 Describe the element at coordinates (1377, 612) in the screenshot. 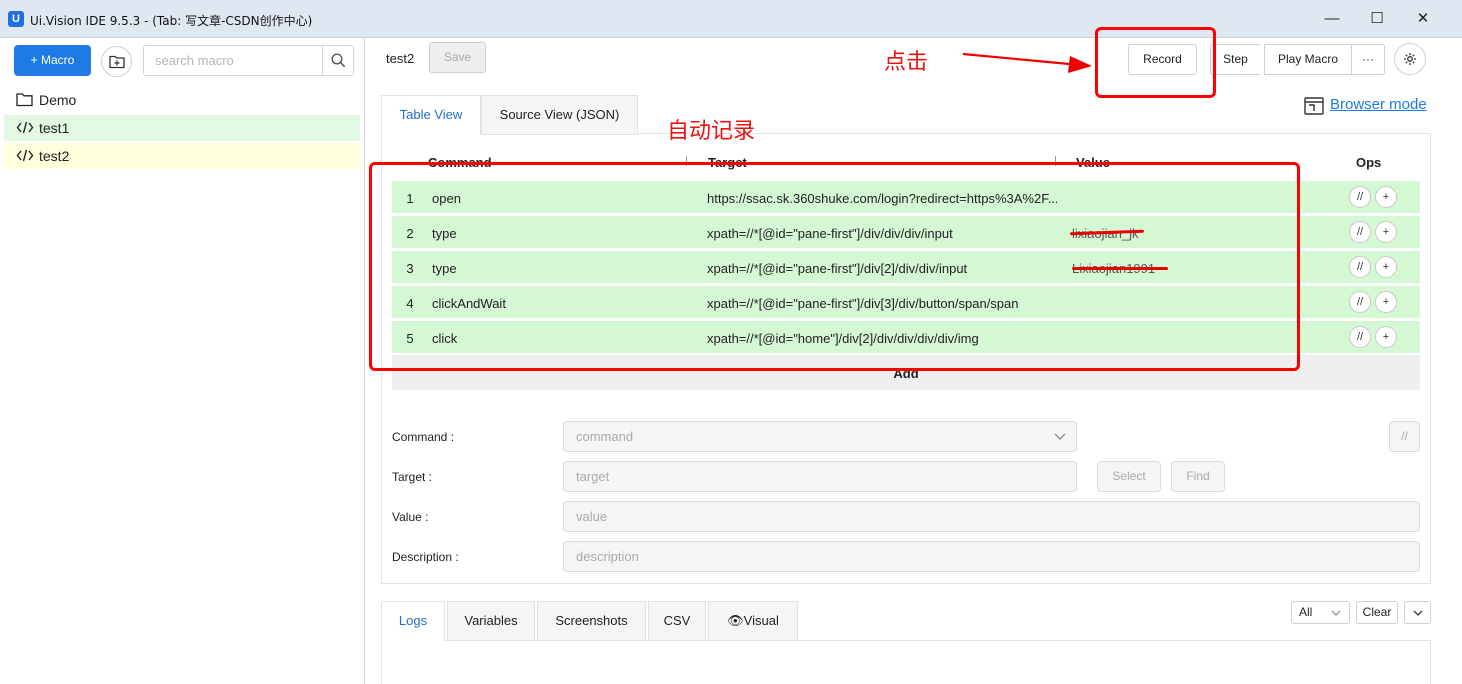

I see `clear-logs-button: Clear` at that location.